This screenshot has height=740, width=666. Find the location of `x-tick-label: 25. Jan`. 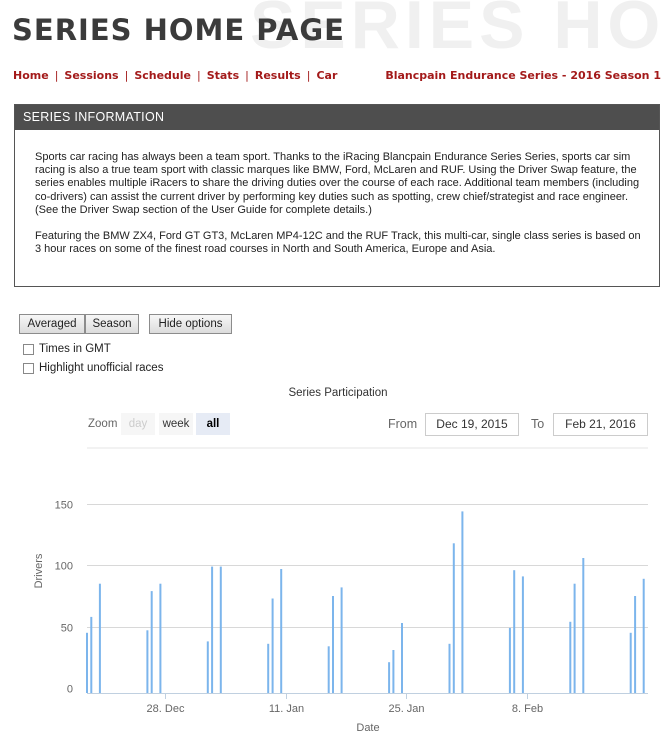

x-tick-label: 25. Jan is located at coordinates (406, 709).